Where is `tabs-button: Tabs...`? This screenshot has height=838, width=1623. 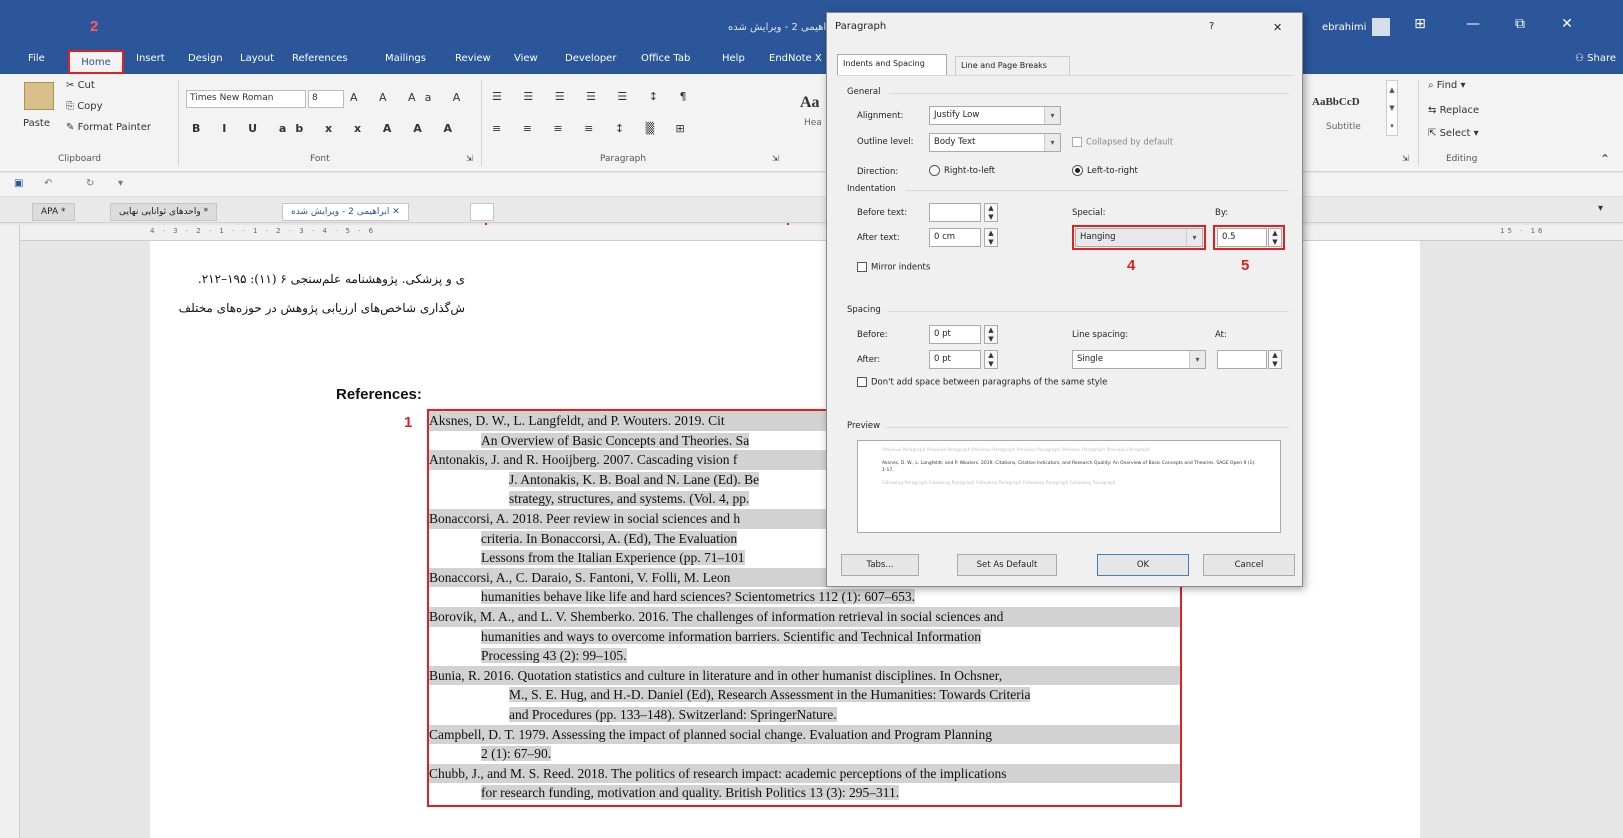
tabs-button: Tabs... is located at coordinates (880, 565).